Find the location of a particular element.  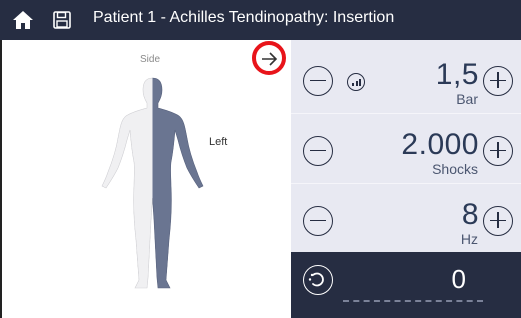

frequency-increase-button is located at coordinates (498, 221).